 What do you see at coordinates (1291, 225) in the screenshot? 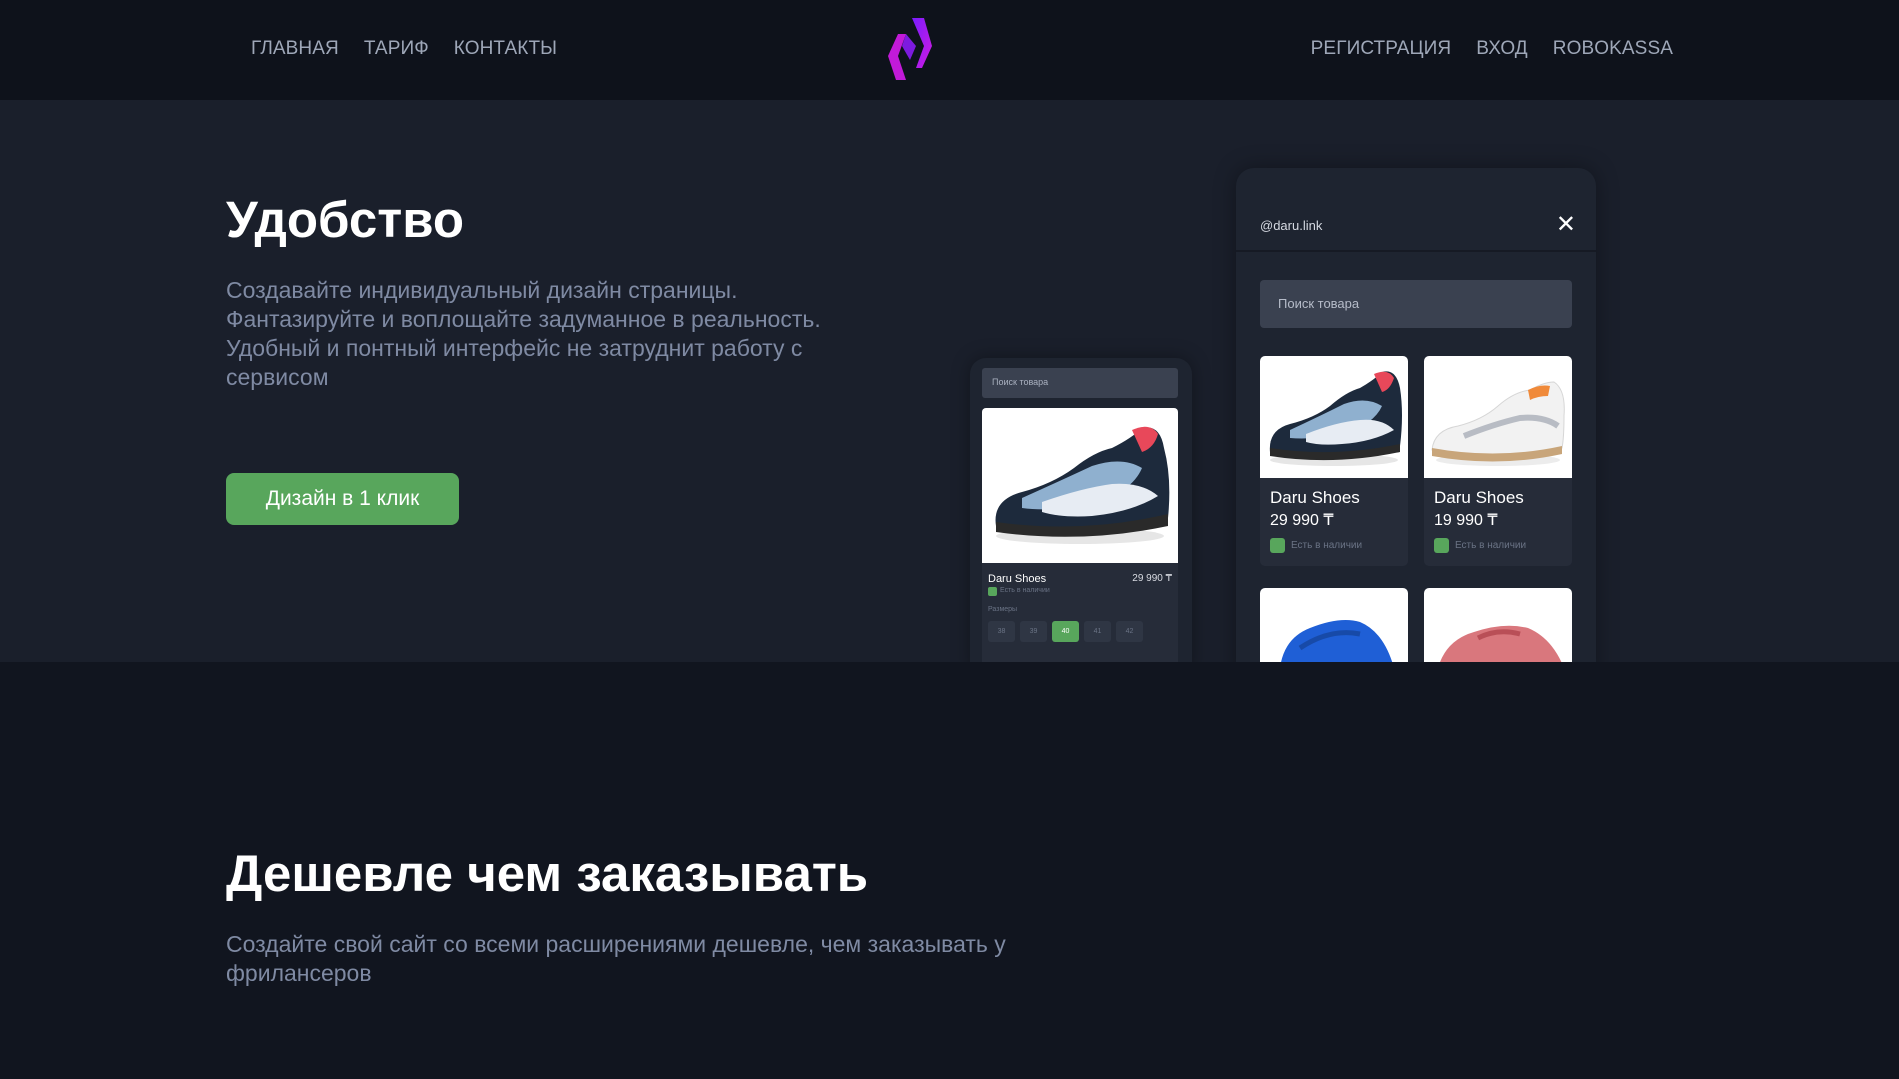
I see `mockup-site-handle: @daru.link` at bounding box center [1291, 225].